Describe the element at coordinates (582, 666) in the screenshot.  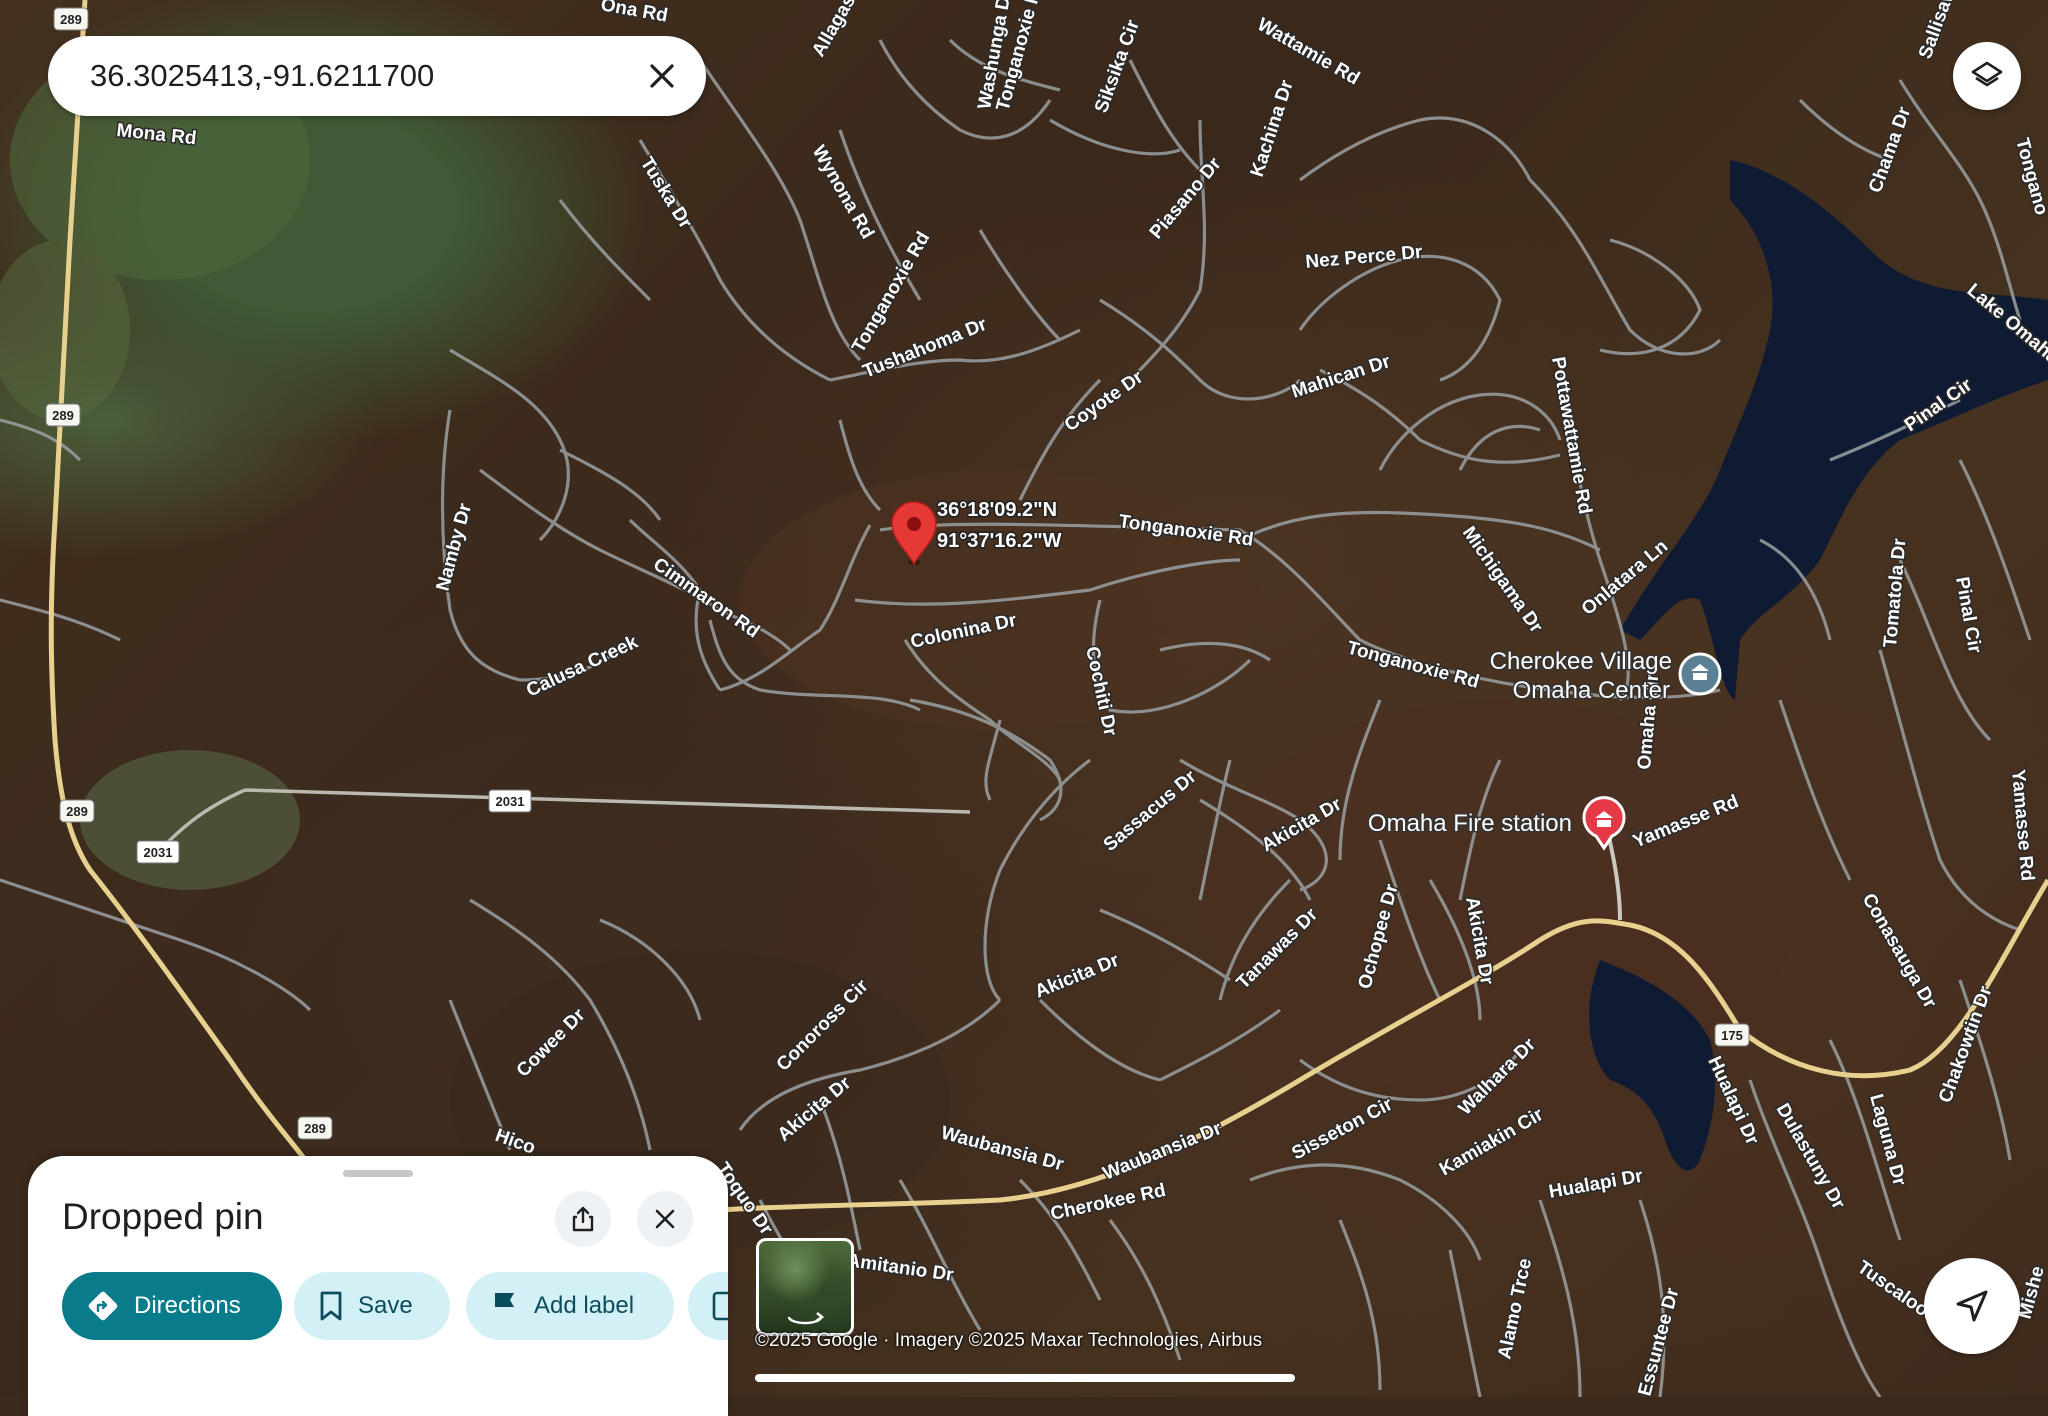
I see `road-label: Calusa Creek` at that location.